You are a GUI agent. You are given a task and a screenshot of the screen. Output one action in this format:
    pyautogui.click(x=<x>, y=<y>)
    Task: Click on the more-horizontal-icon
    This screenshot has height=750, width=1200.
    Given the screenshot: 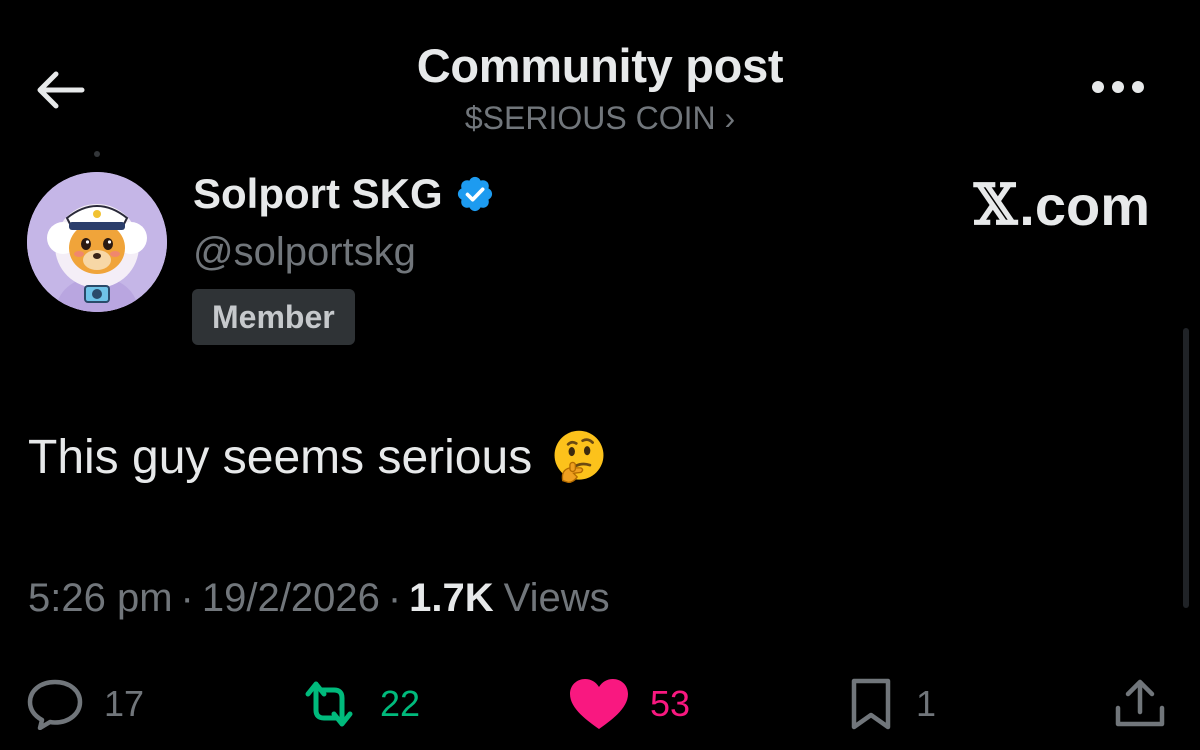 What is the action you would take?
    pyautogui.click(x=1118, y=87)
    